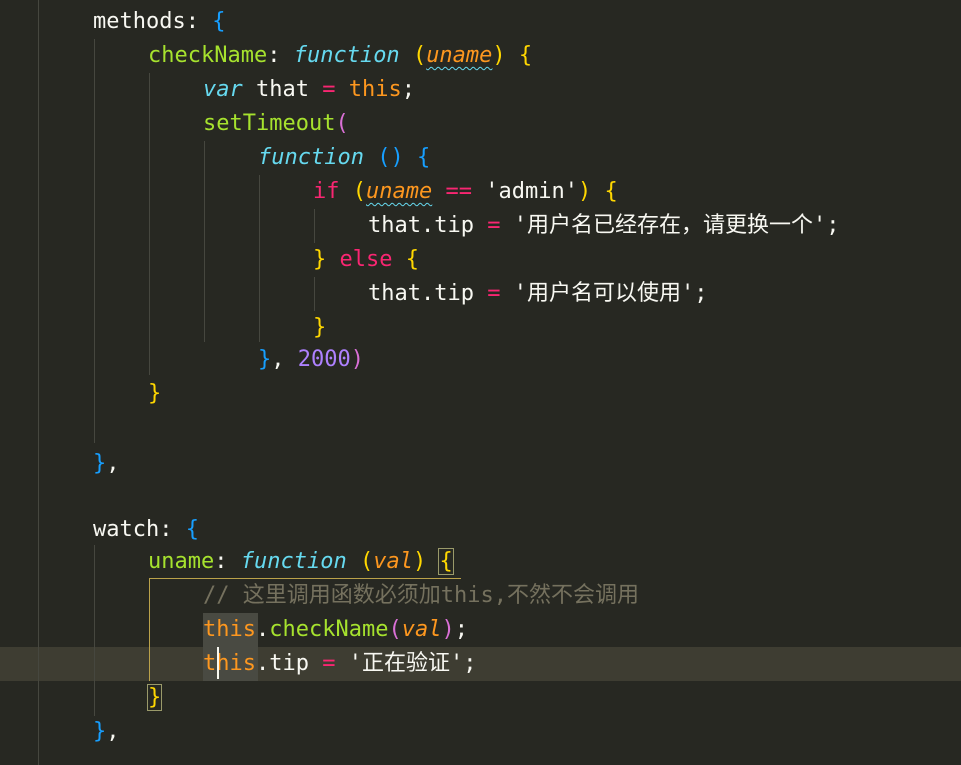  What do you see at coordinates (126, 529) in the screenshot?
I see `code-token: watch` at bounding box center [126, 529].